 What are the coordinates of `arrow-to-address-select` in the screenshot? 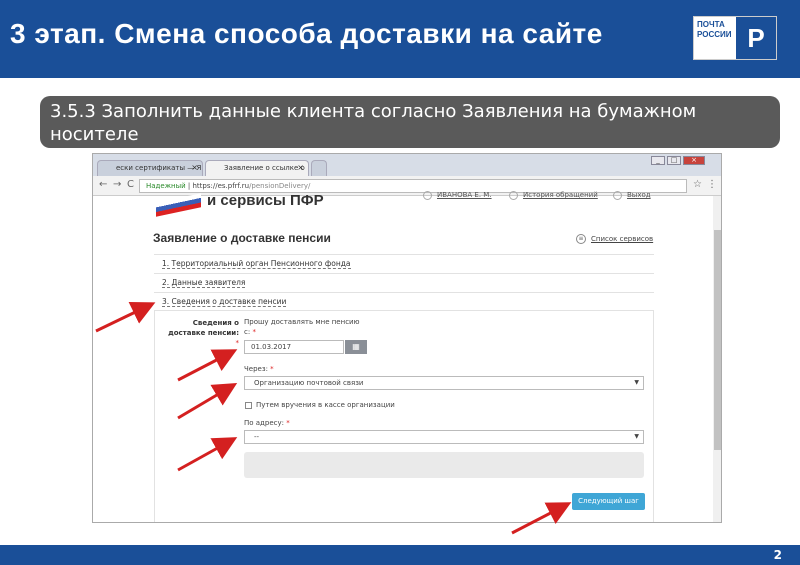 It's located at (207, 454).